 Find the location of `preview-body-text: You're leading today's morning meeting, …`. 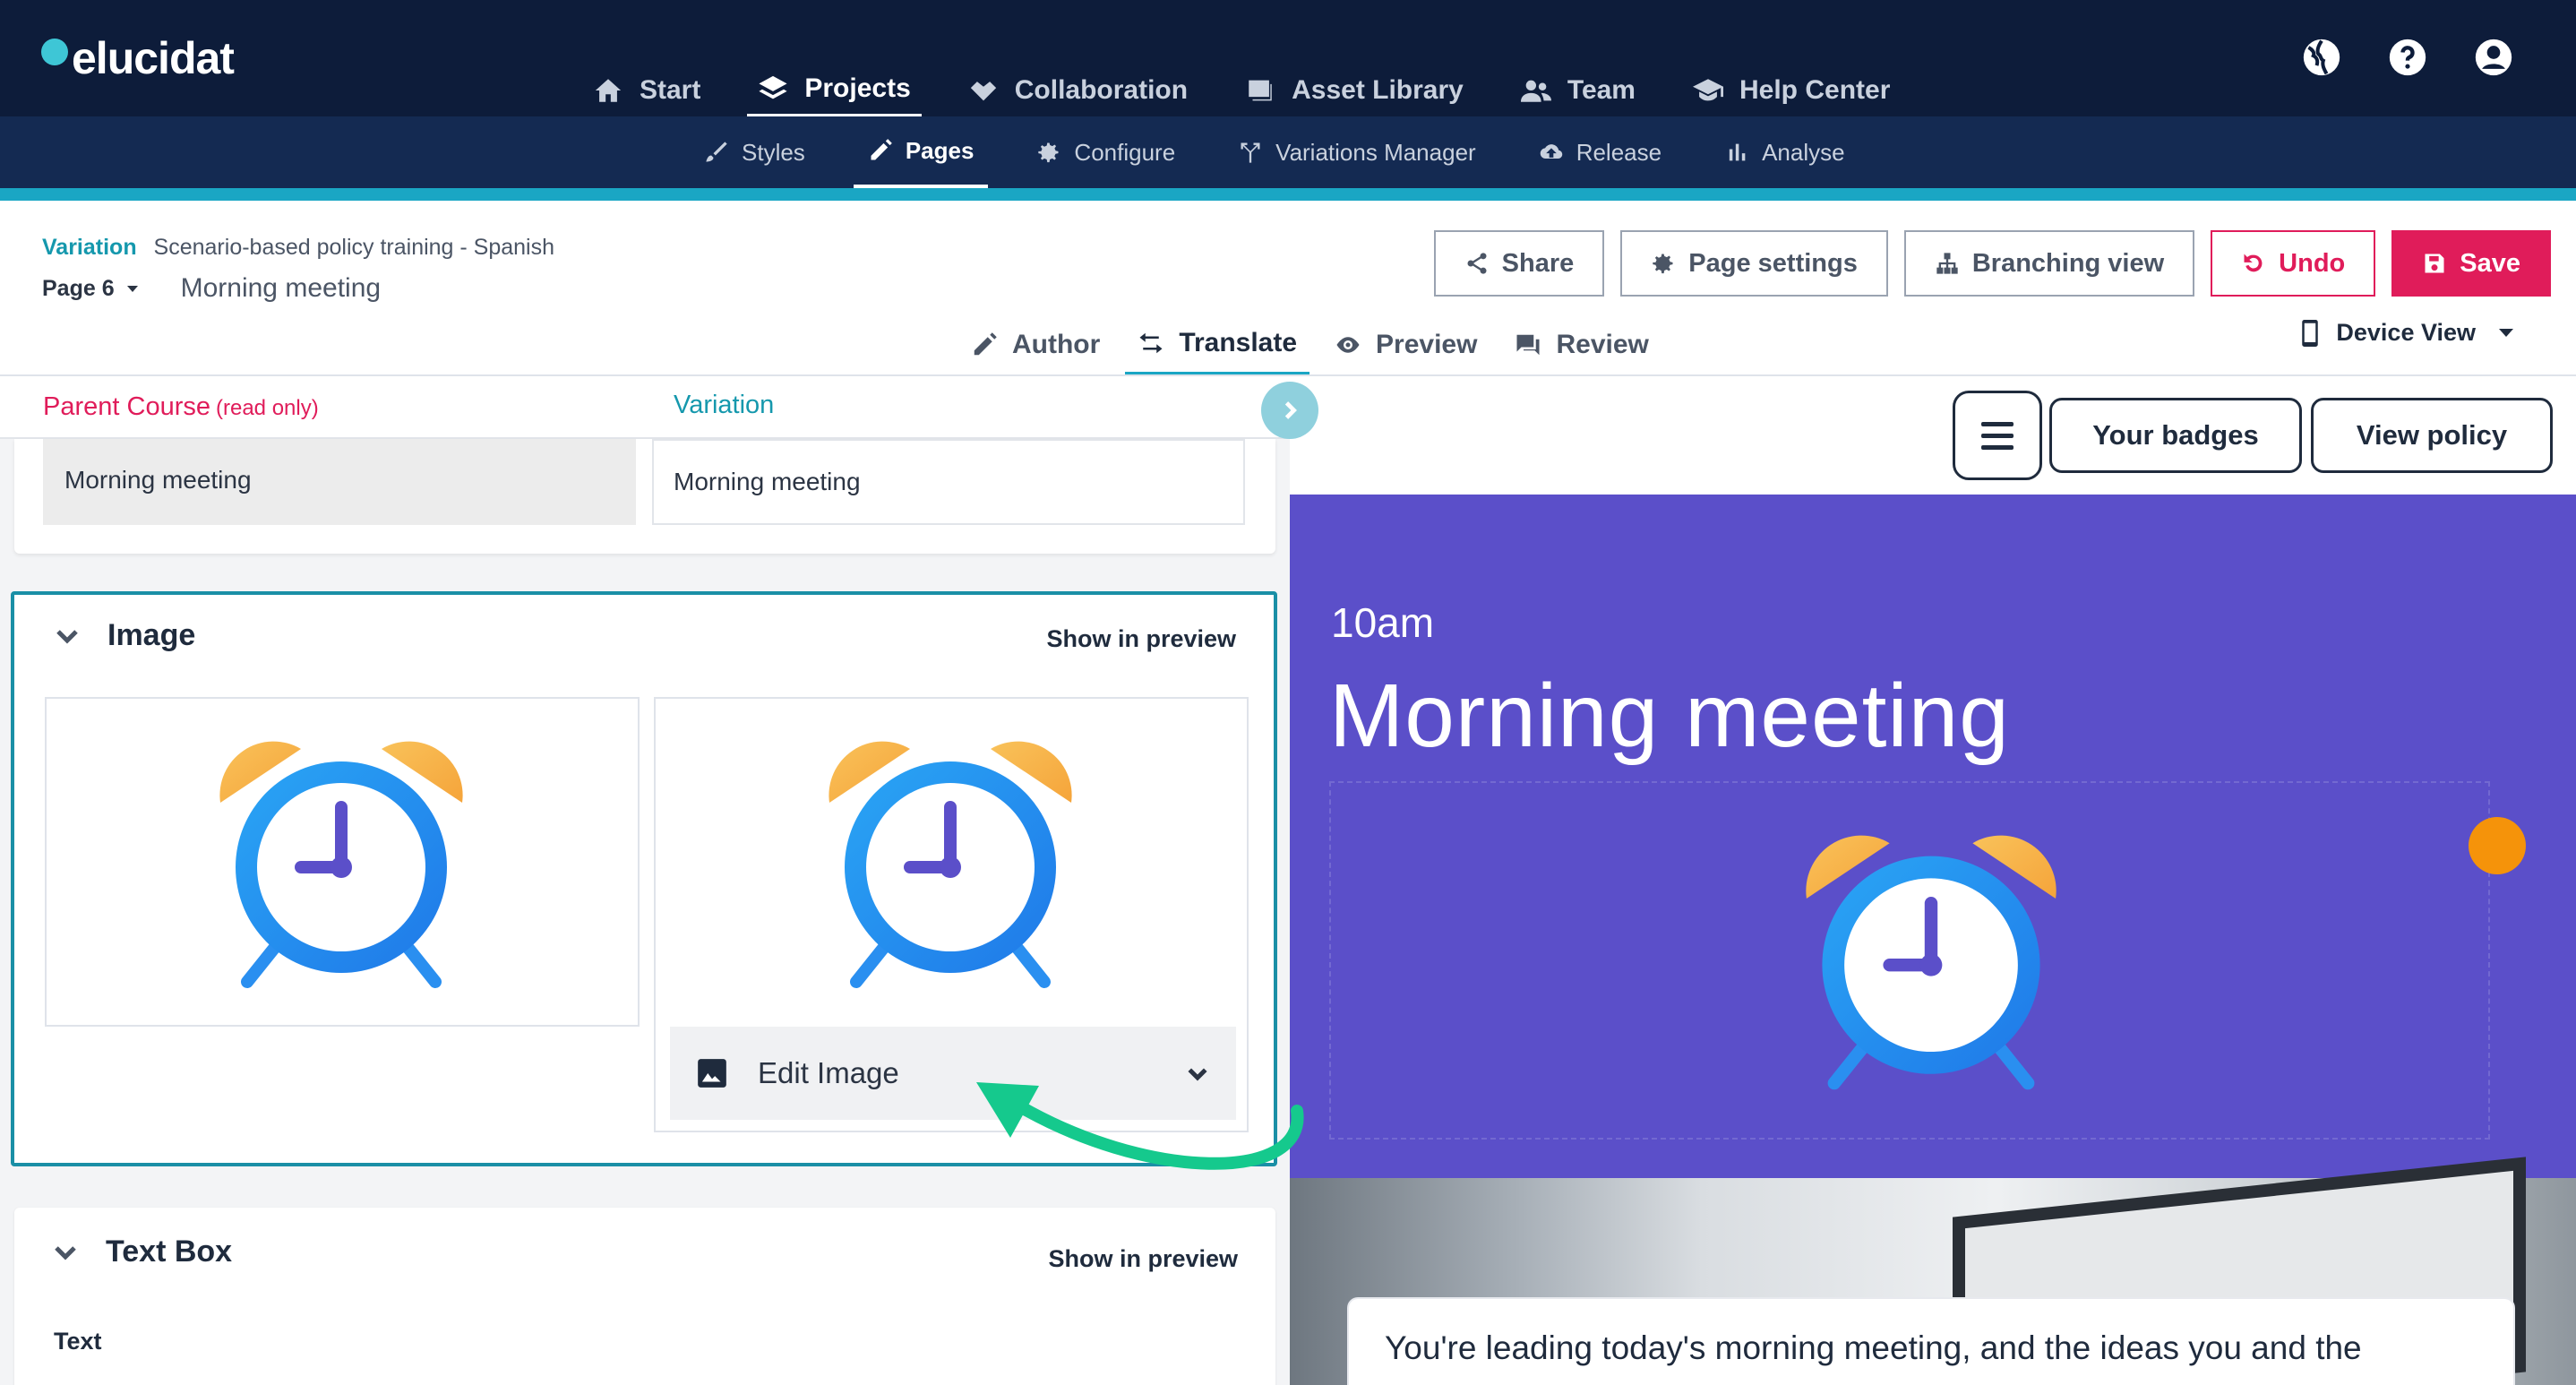

preview-body-text: You're leading today's morning meeting, … is located at coordinates (1873, 1347).